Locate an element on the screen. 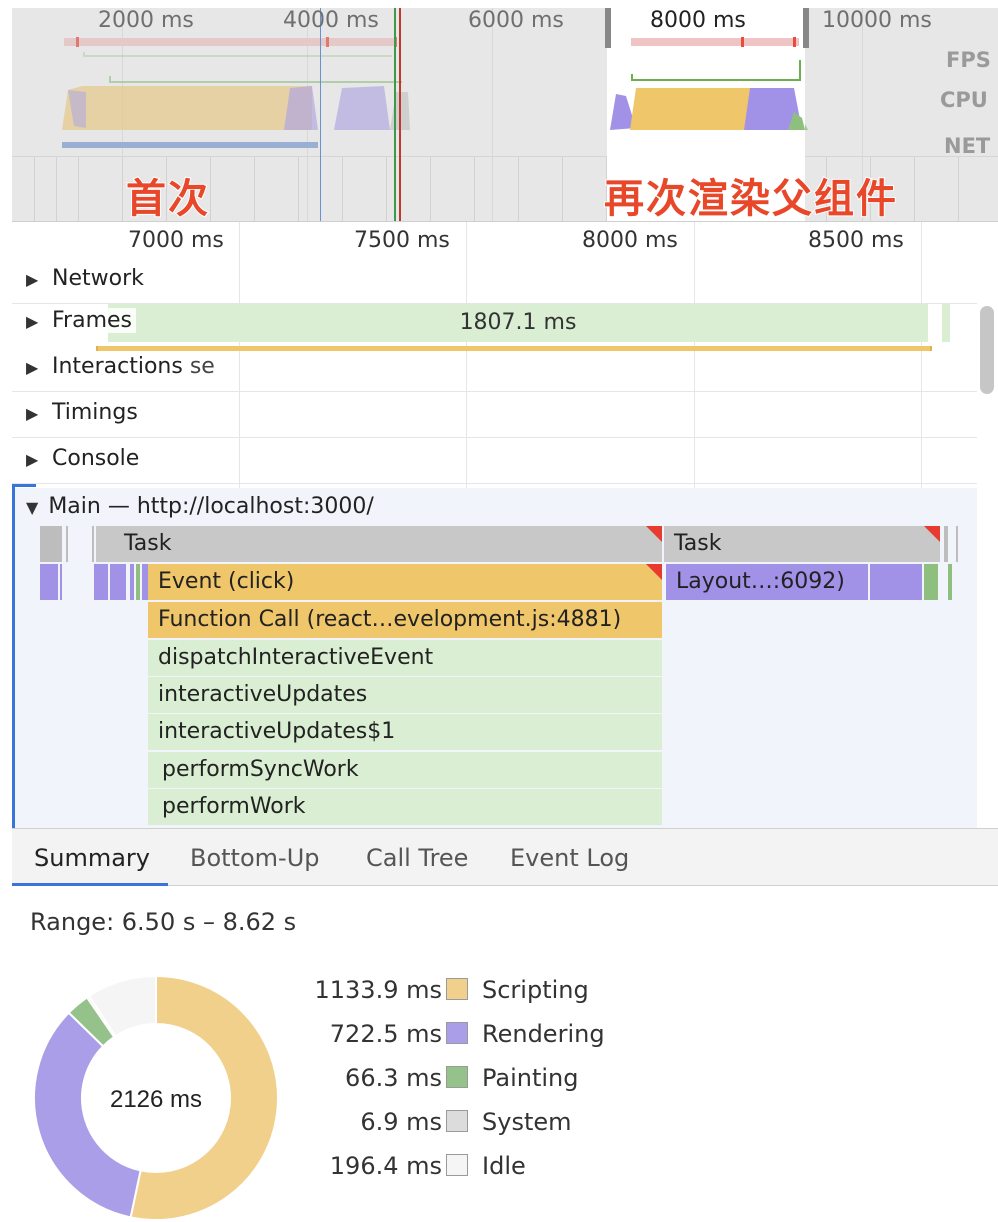 This screenshot has height=1222, width=998. overview-tick-label: 8000 ms is located at coordinates (698, 20).